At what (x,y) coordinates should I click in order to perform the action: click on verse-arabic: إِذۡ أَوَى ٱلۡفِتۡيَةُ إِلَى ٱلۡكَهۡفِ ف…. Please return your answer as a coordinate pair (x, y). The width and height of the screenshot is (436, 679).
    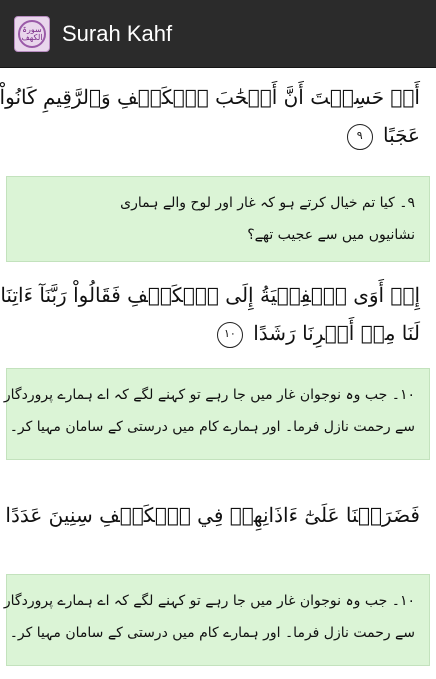
    Looking at the image, I should click on (218, 314).